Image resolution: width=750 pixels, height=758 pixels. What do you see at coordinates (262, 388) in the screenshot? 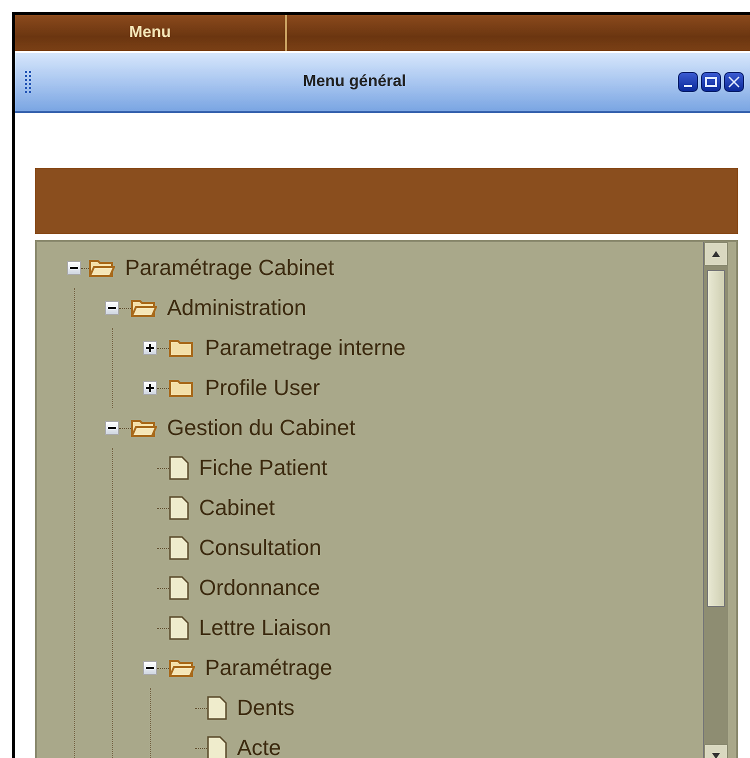
I see `tree-item: Profile User` at bounding box center [262, 388].